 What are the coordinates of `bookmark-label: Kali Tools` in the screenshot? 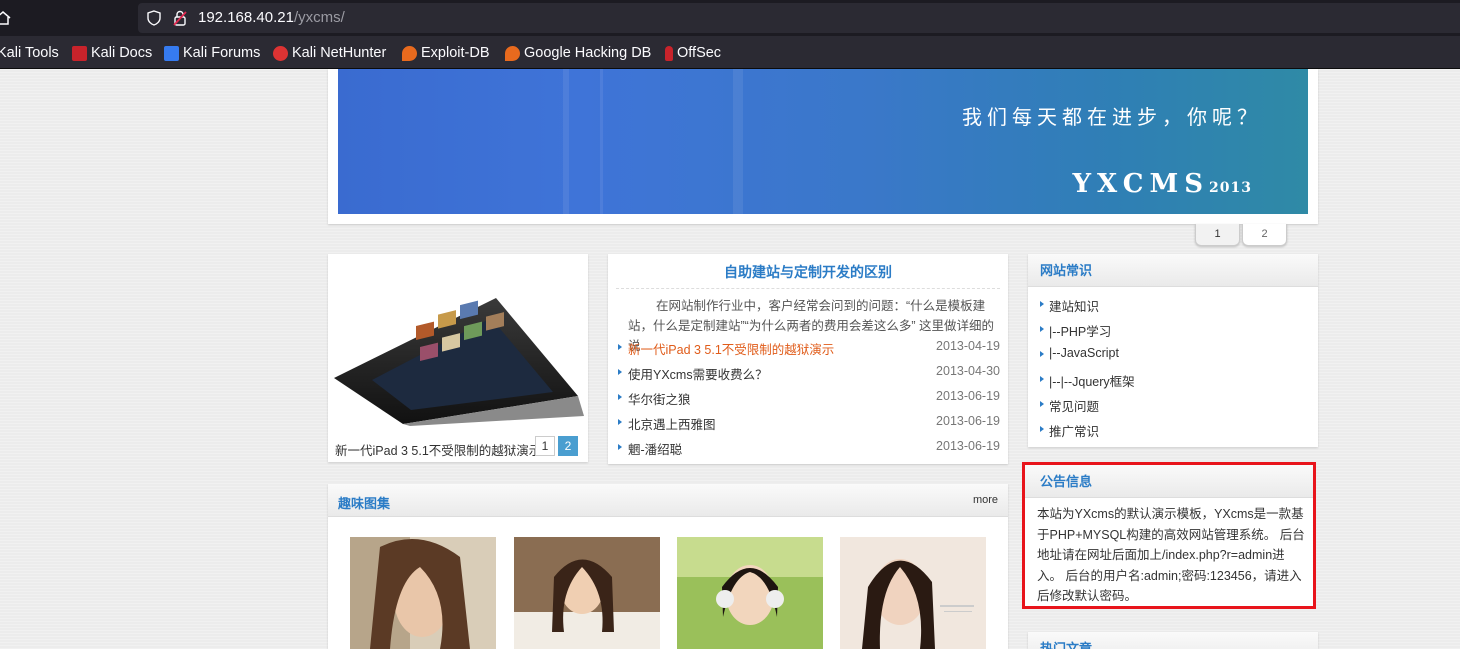 It's located at (29, 53).